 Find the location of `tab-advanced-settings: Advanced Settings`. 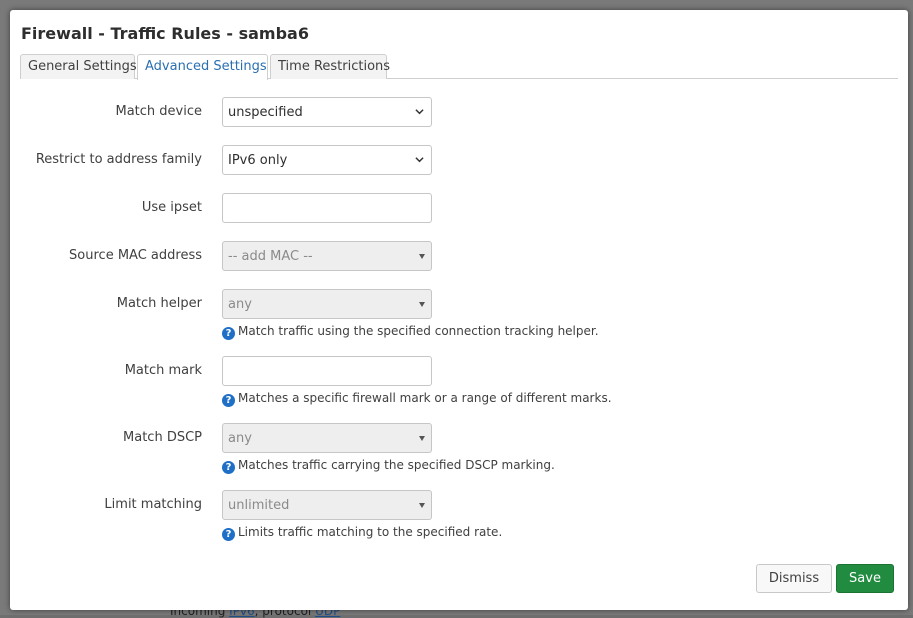

tab-advanced-settings: Advanced Settings is located at coordinates (202, 67).